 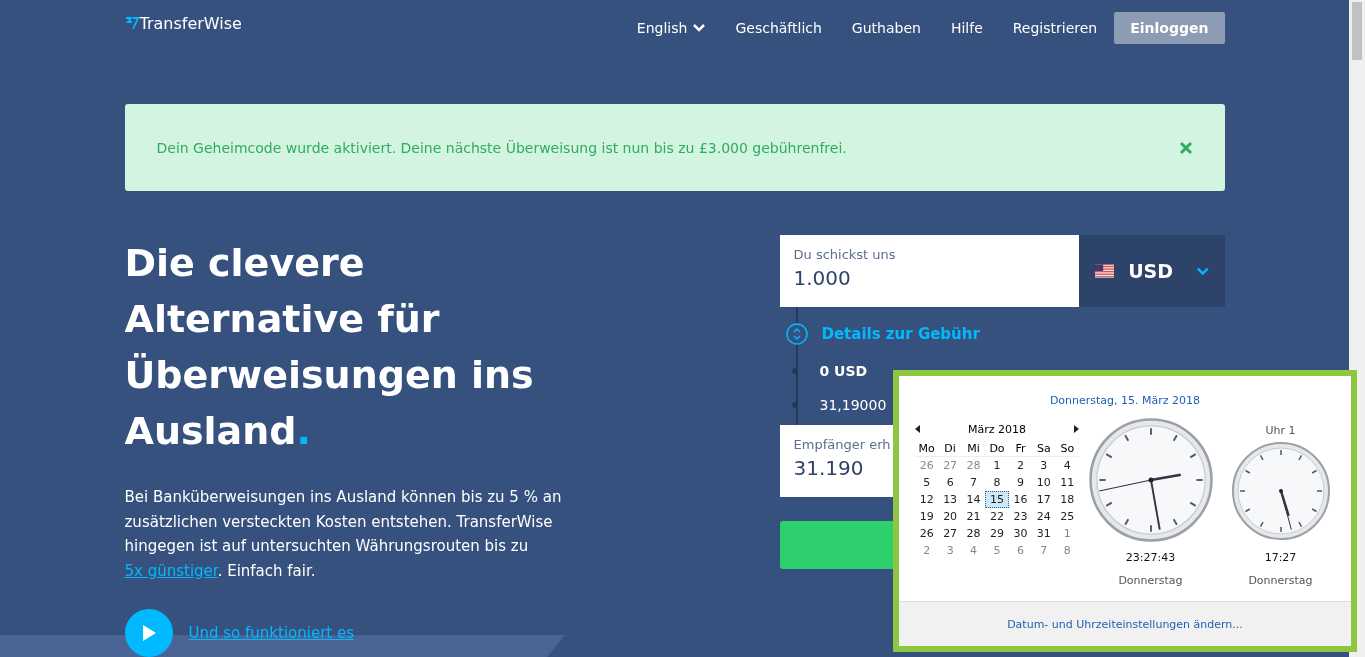 What do you see at coordinates (917, 429) in the screenshot?
I see `previous-month-icon` at bounding box center [917, 429].